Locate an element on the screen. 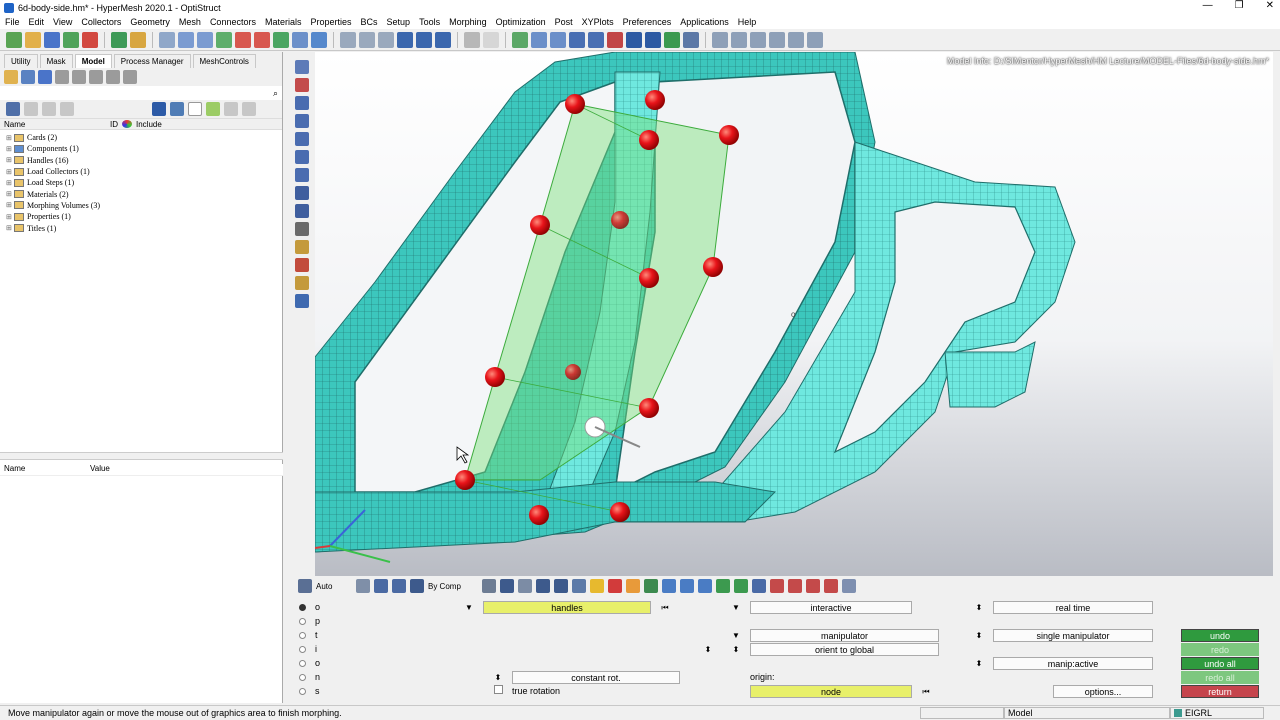 This screenshot has width=1280, height=720. component-icon is located at coordinates (177, 109).